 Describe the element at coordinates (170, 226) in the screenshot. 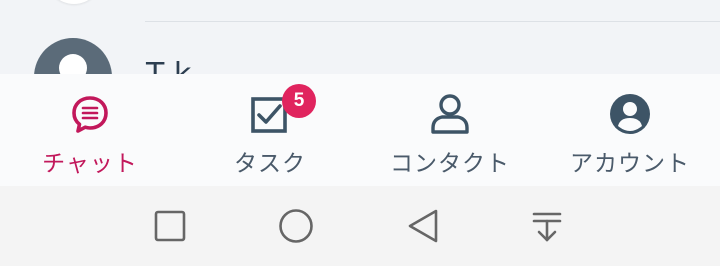

I see `recent-apps-icon` at that location.